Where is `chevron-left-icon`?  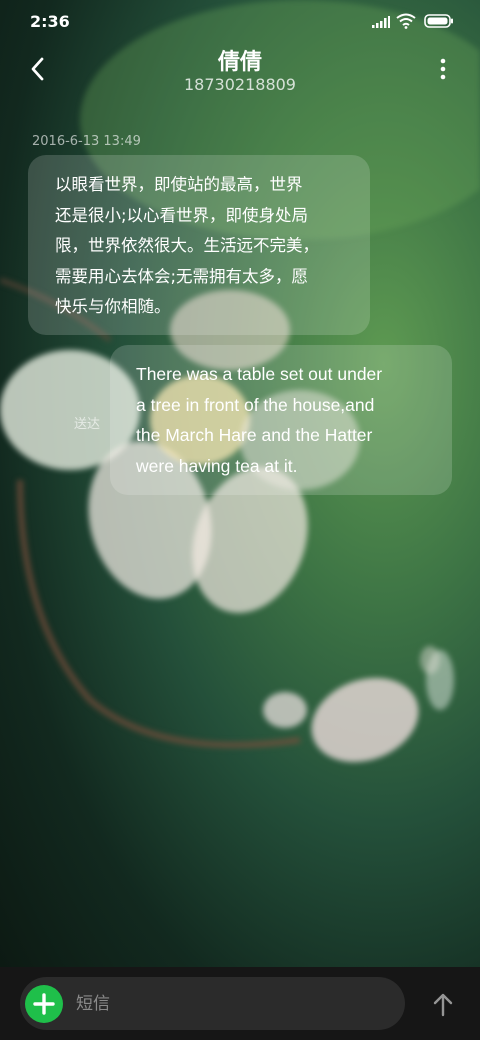
chevron-left-icon is located at coordinates (37, 69).